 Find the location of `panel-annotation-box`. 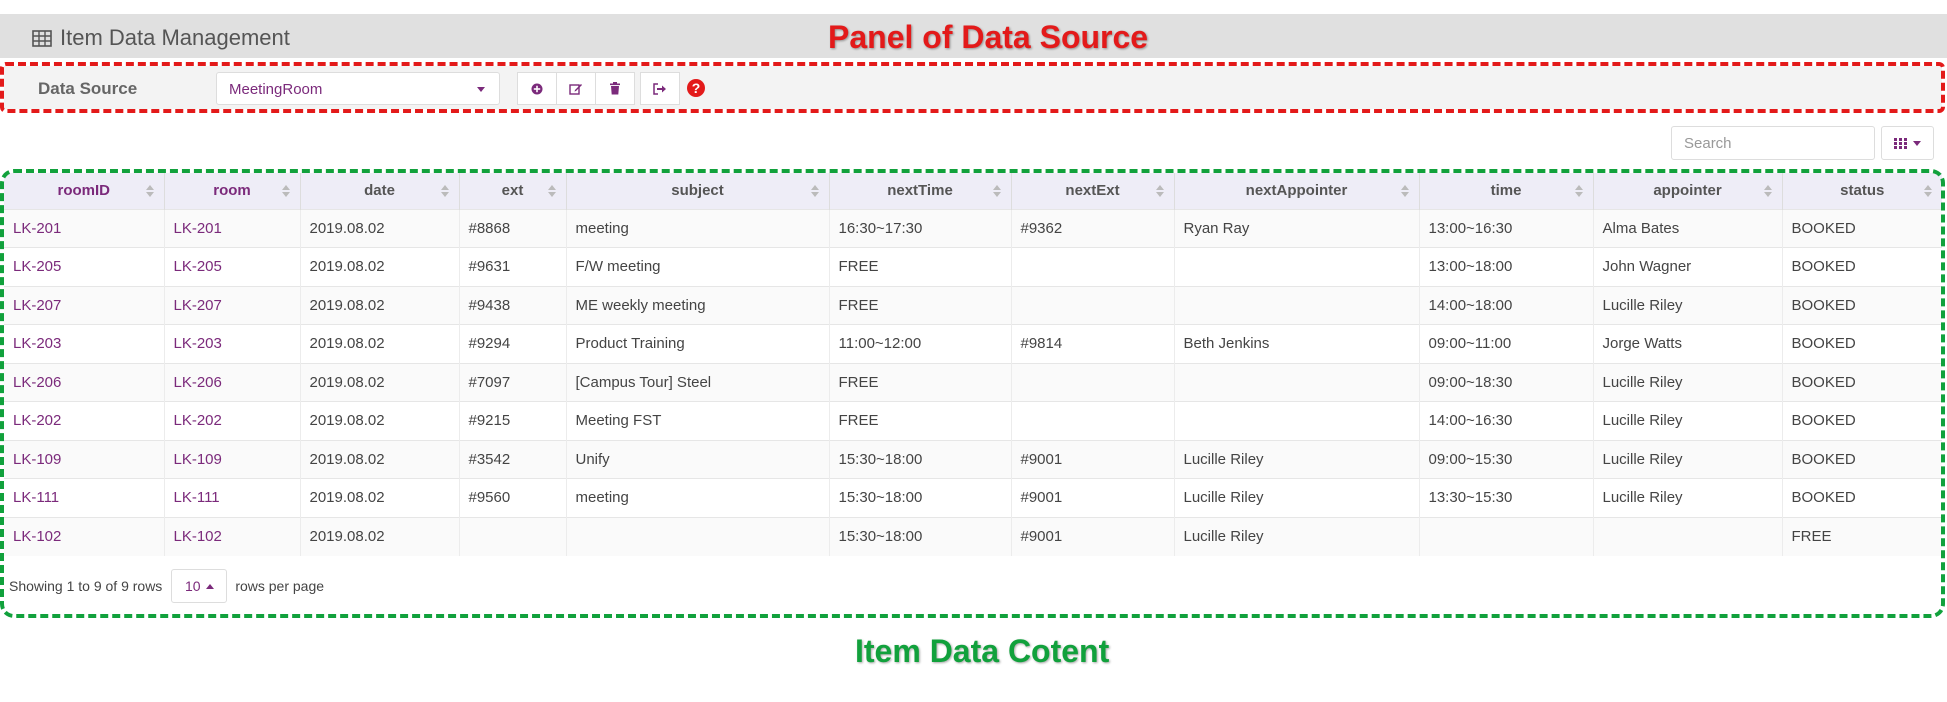

panel-annotation-box is located at coordinates (972, 87).